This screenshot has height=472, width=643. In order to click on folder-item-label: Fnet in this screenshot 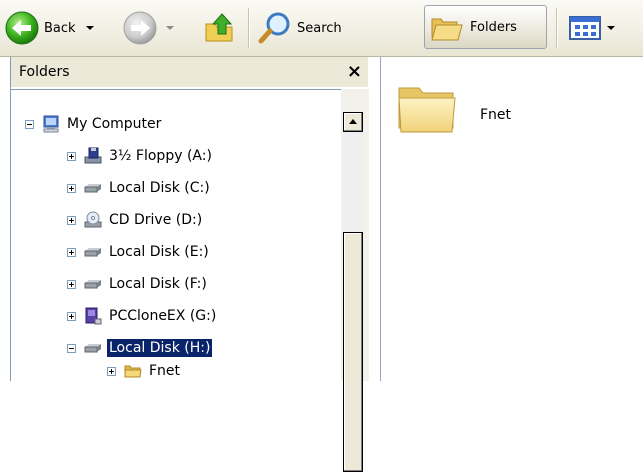, I will do `click(496, 115)`.